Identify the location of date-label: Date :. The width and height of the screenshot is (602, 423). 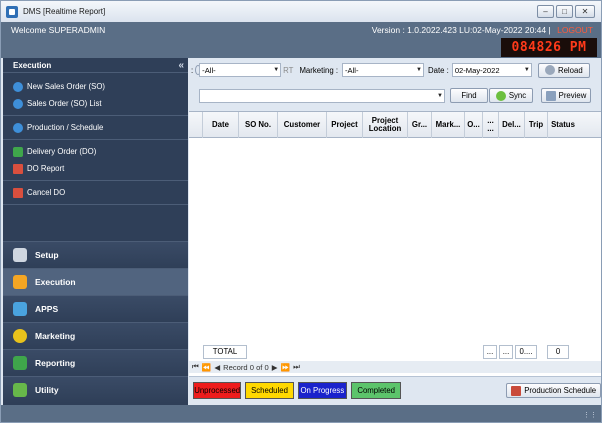
(438, 70).